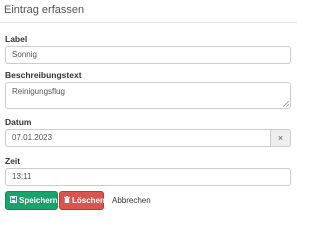 This screenshot has height=240, width=320. I want to click on label-input: Sonnig, so click(148, 55).